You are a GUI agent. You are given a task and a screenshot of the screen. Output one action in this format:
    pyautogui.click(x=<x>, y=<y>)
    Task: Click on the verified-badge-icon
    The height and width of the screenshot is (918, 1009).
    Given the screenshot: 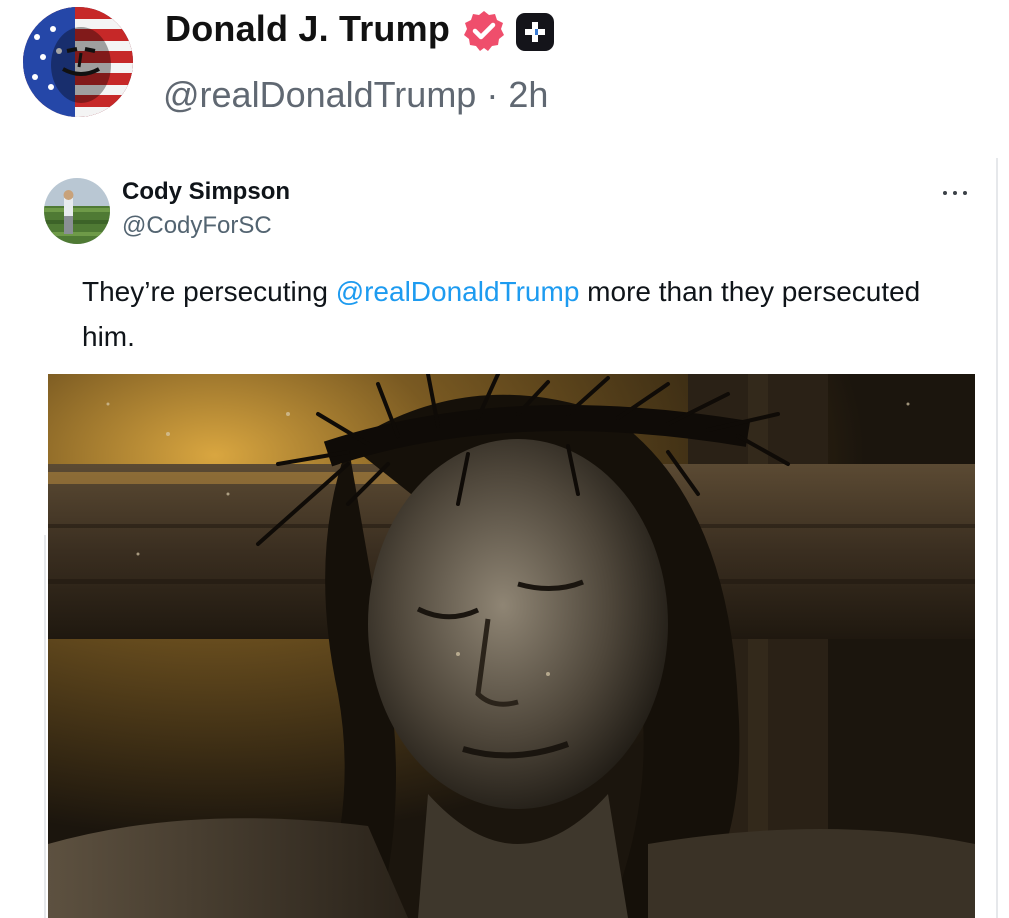 What is the action you would take?
    pyautogui.click(x=484, y=31)
    